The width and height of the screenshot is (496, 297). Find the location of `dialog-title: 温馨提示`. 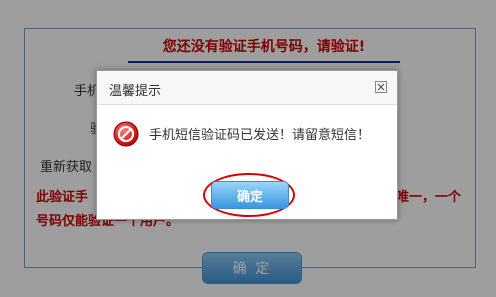

dialog-title: 温馨提示 is located at coordinates (135, 91).